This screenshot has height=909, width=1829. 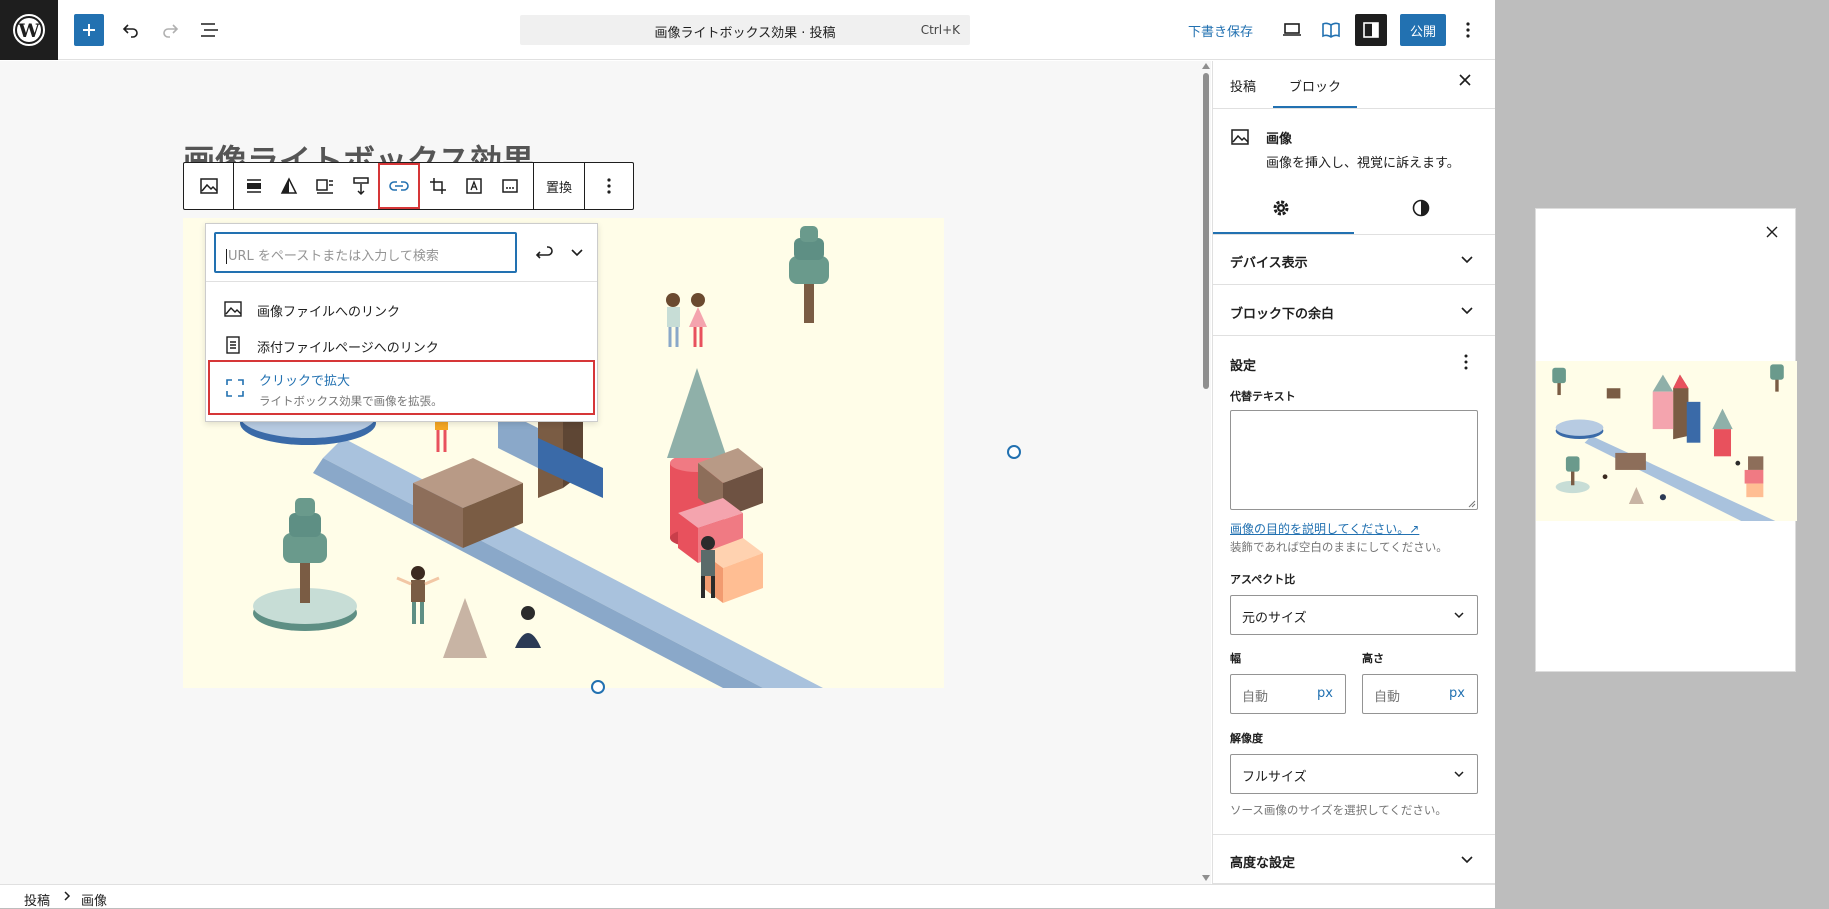 What do you see at coordinates (1354, 260) in the screenshot?
I see `device-visibility-panel: デバイス表示` at bounding box center [1354, 260].